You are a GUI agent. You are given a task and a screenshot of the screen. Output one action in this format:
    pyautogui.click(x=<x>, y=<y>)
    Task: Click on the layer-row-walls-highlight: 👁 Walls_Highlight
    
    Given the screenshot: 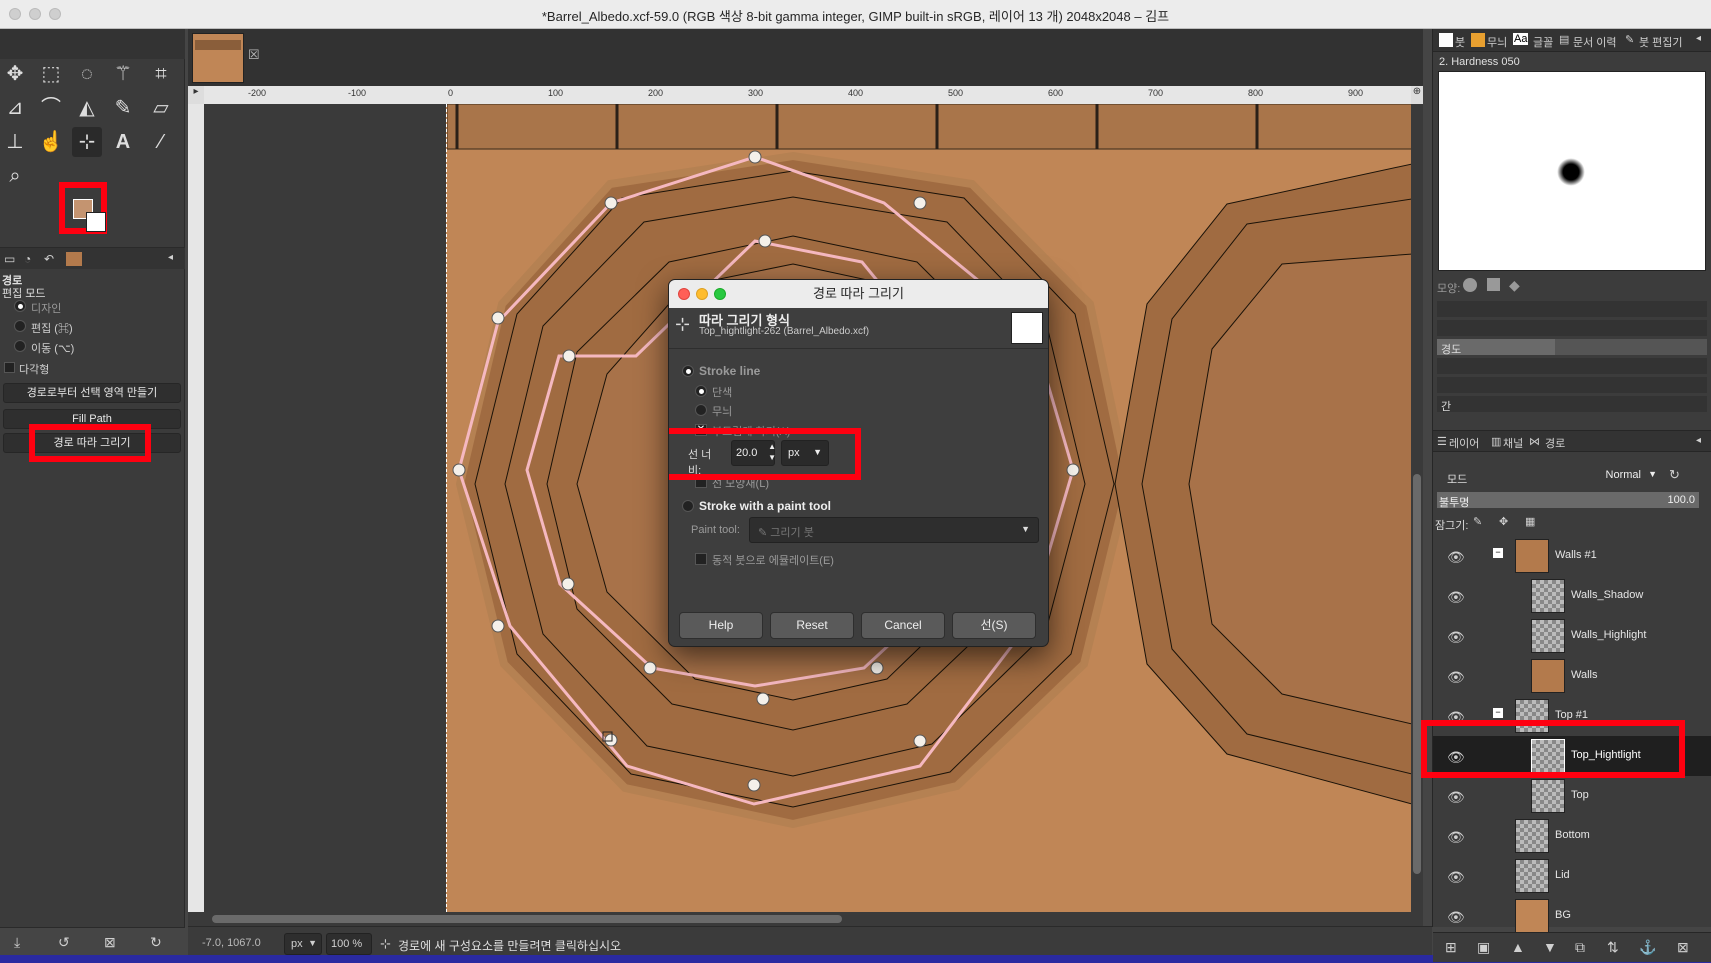 What is the action you would take?
    pyautogui.click(x=1572, y=636)
    